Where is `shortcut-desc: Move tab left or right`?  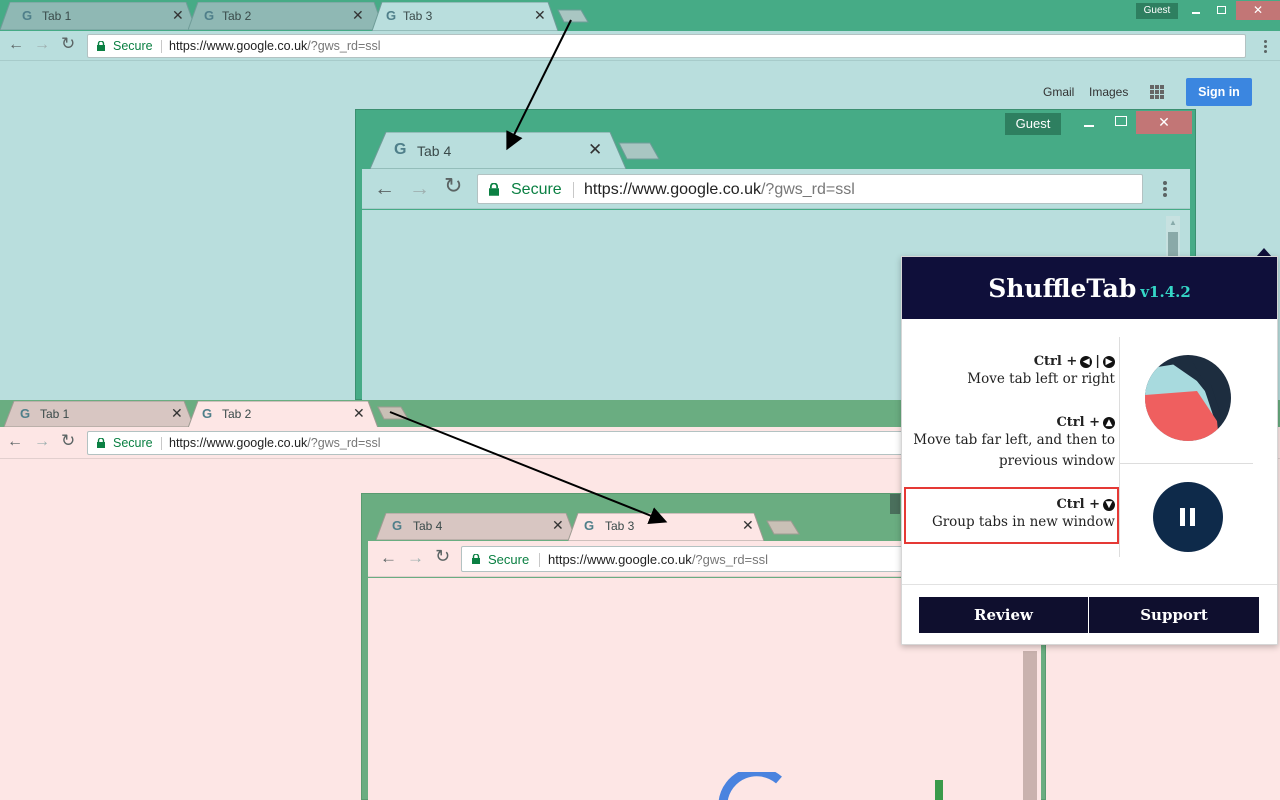
shortcut-desc: Move tab left or right is located at coordinates (1041, 379).